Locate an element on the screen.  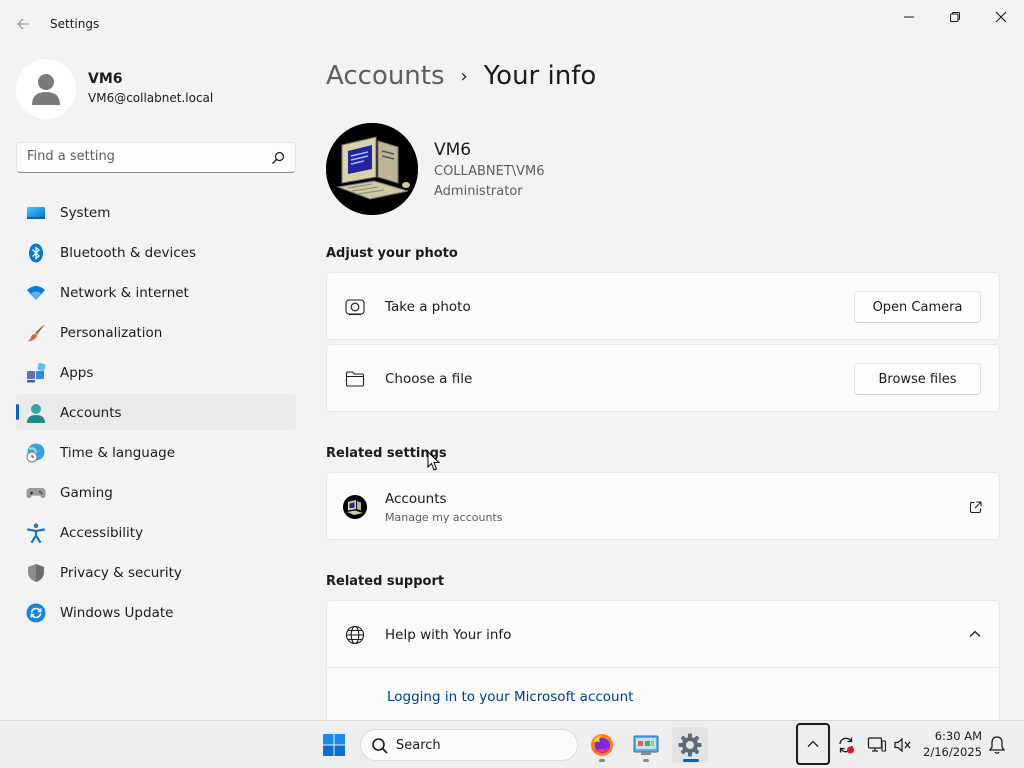
gamepad-icon is located at coordinates (36, 493).